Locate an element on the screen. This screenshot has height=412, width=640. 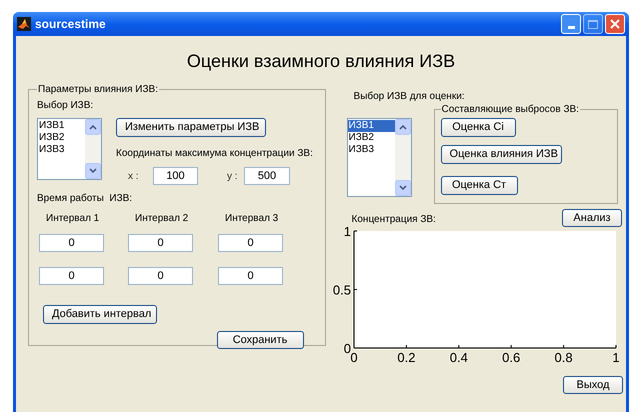
number-field: 100 is located at coordinates (175, 176).